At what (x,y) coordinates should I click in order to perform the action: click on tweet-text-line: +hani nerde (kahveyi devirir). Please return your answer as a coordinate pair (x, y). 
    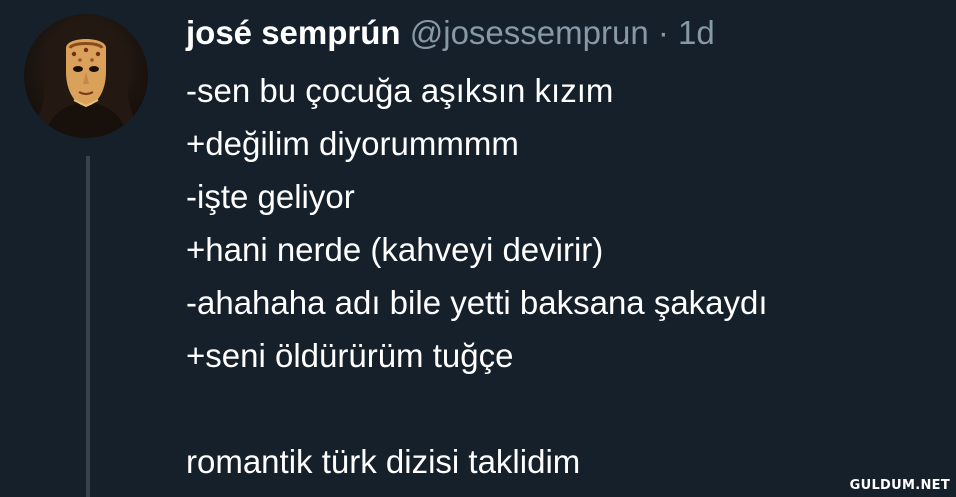
    Looking at the image, I should click on (395, 249).